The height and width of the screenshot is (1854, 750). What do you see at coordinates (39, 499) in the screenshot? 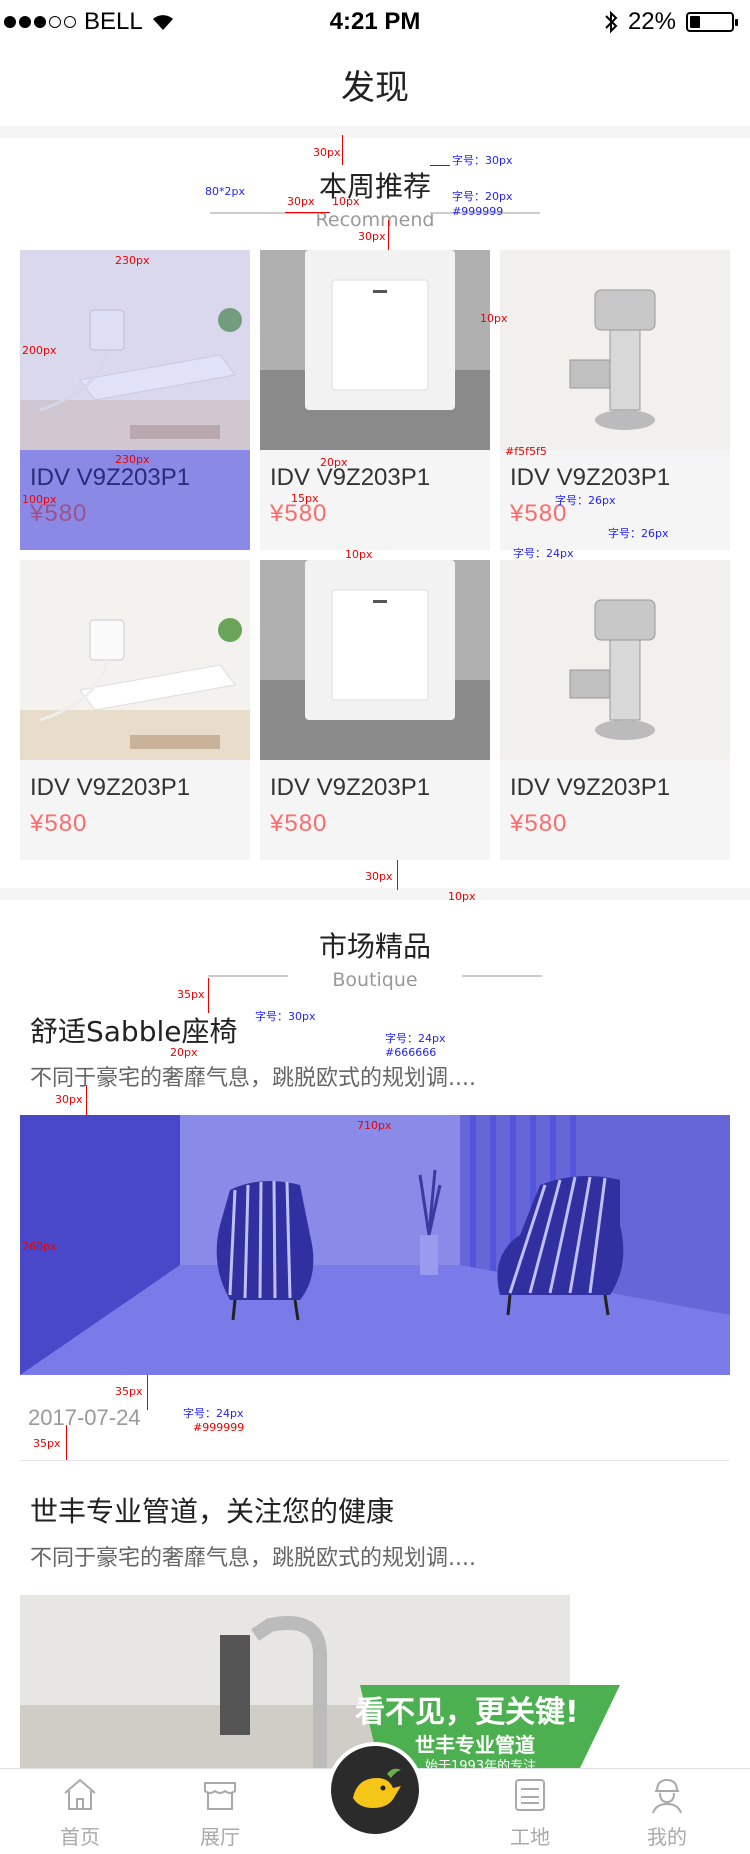
I see `spec-label: 100px` at bounding box center [39, 499].